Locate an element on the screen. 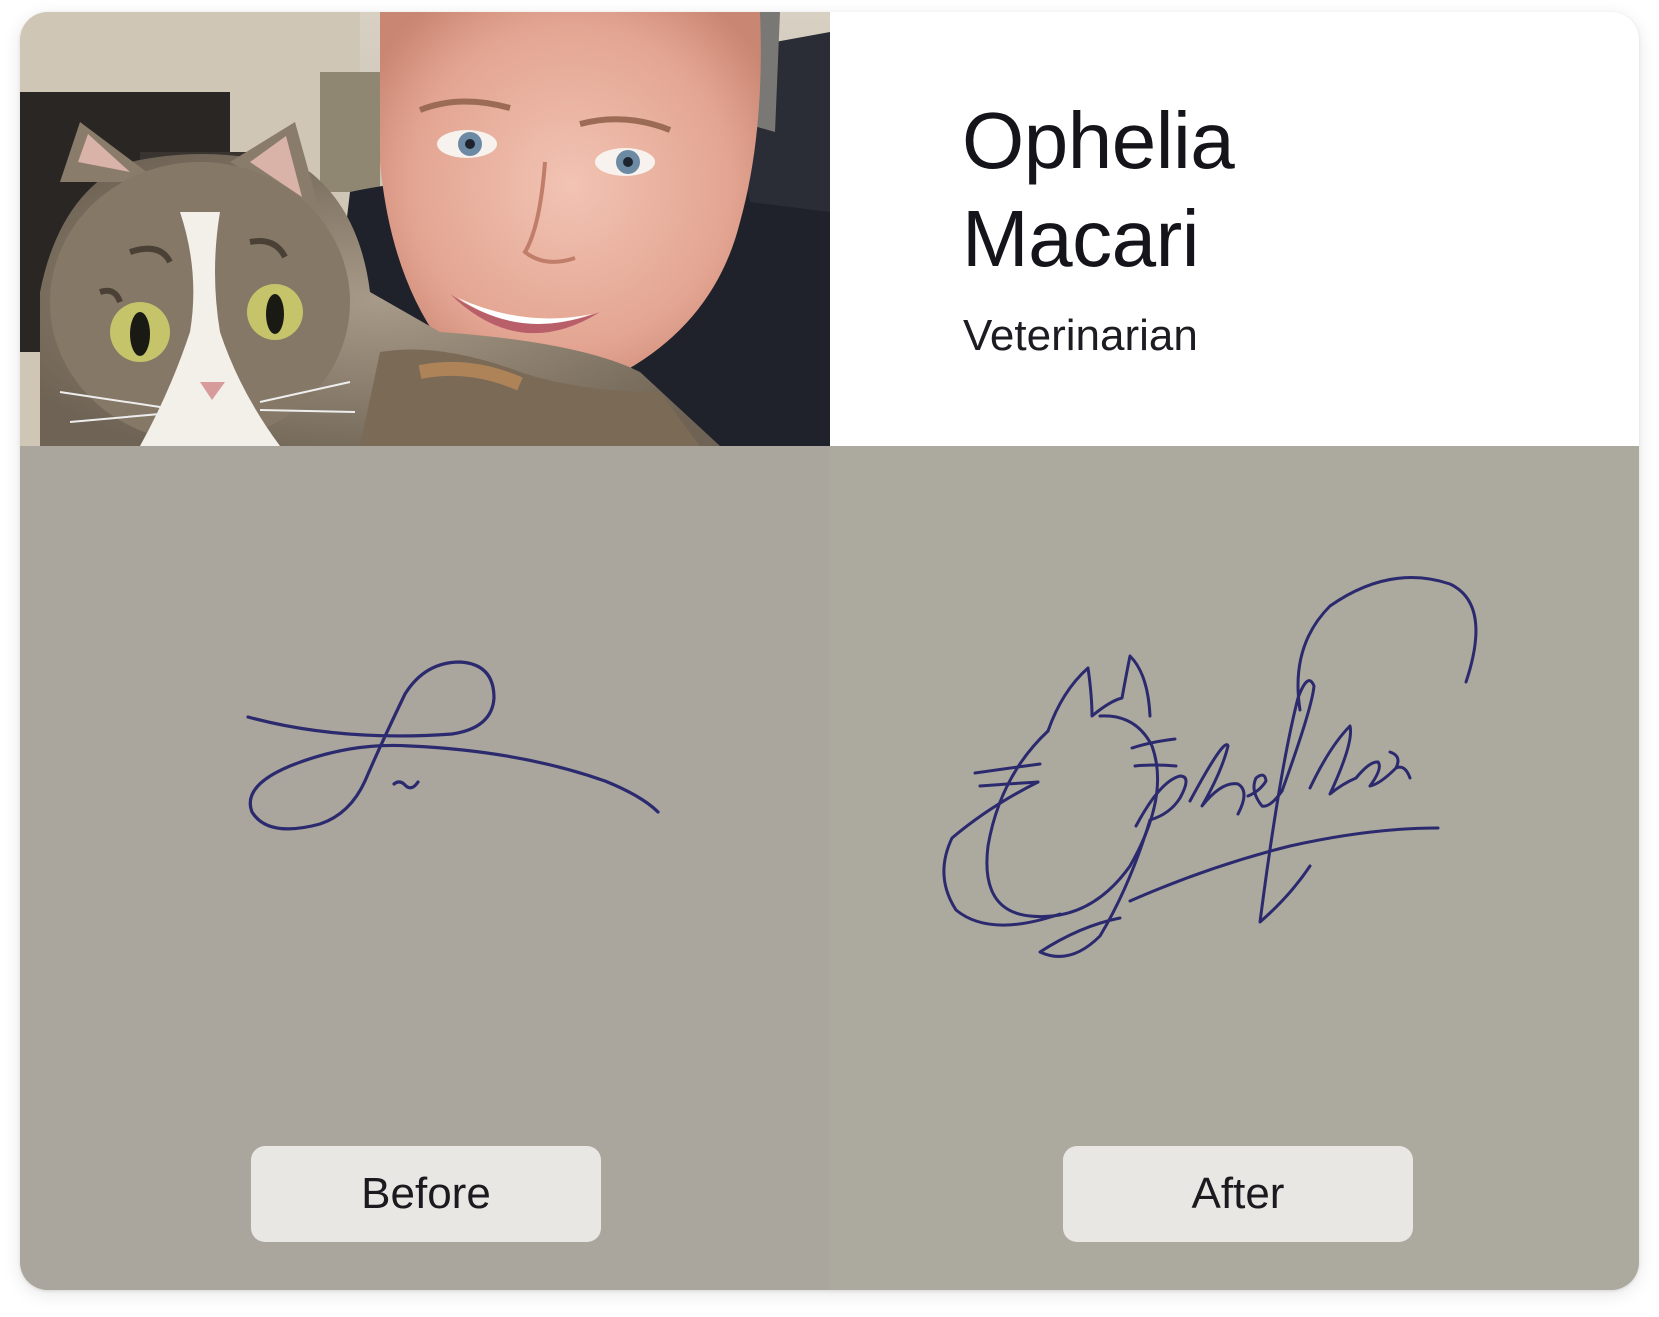 The height and width of the screenshot is (1317, 1659). after-button: After is located at coordinates (1238, 1194).